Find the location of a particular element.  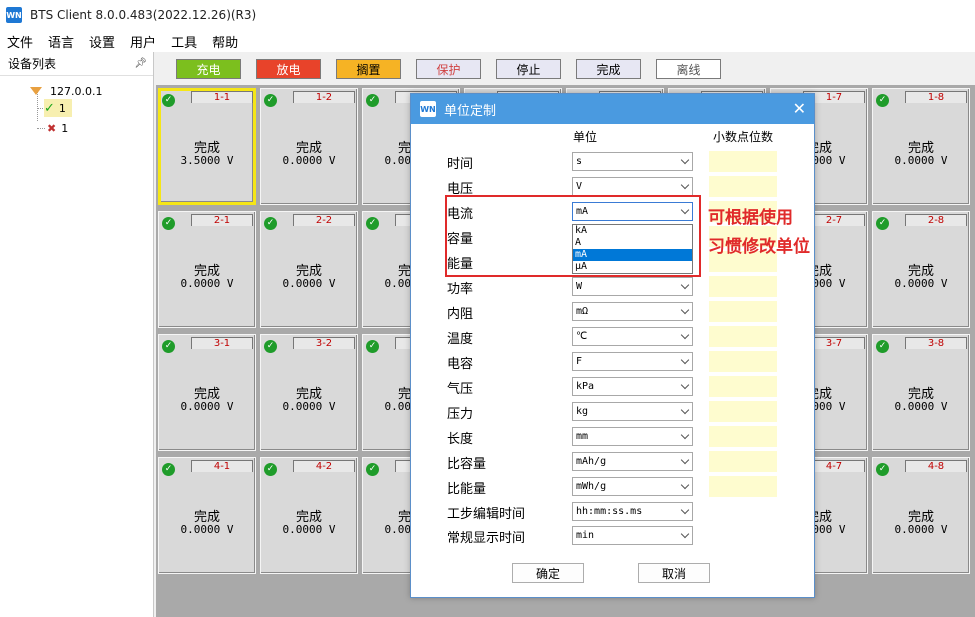

annotation-line-1: 可根据使用 is located at coordinates (750, 218).